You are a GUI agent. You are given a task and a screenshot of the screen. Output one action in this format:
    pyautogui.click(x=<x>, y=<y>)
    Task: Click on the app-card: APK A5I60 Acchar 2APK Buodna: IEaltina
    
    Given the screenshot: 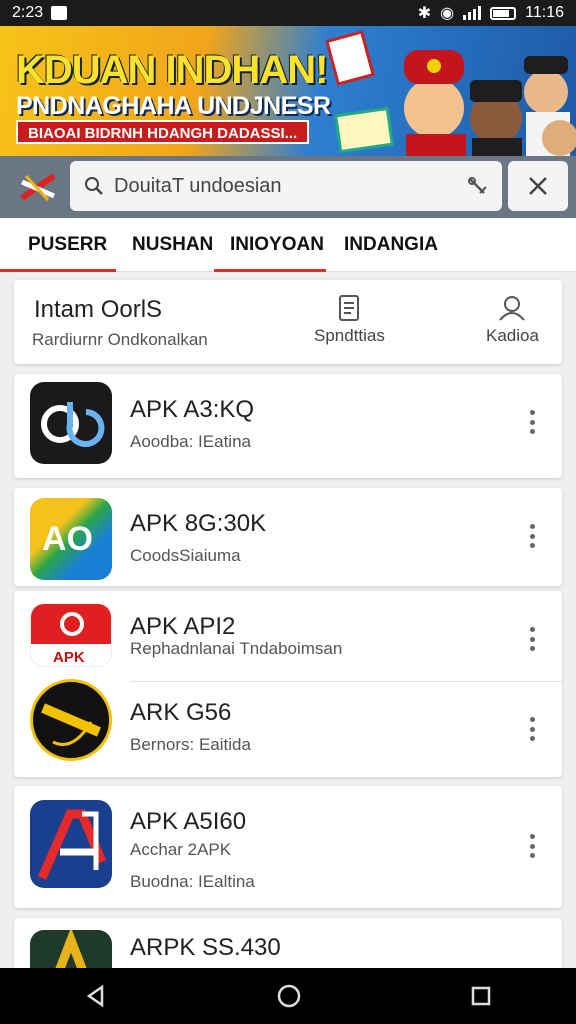 What is the action you would take?
    pyautogui.click(x=288, y=847)
    